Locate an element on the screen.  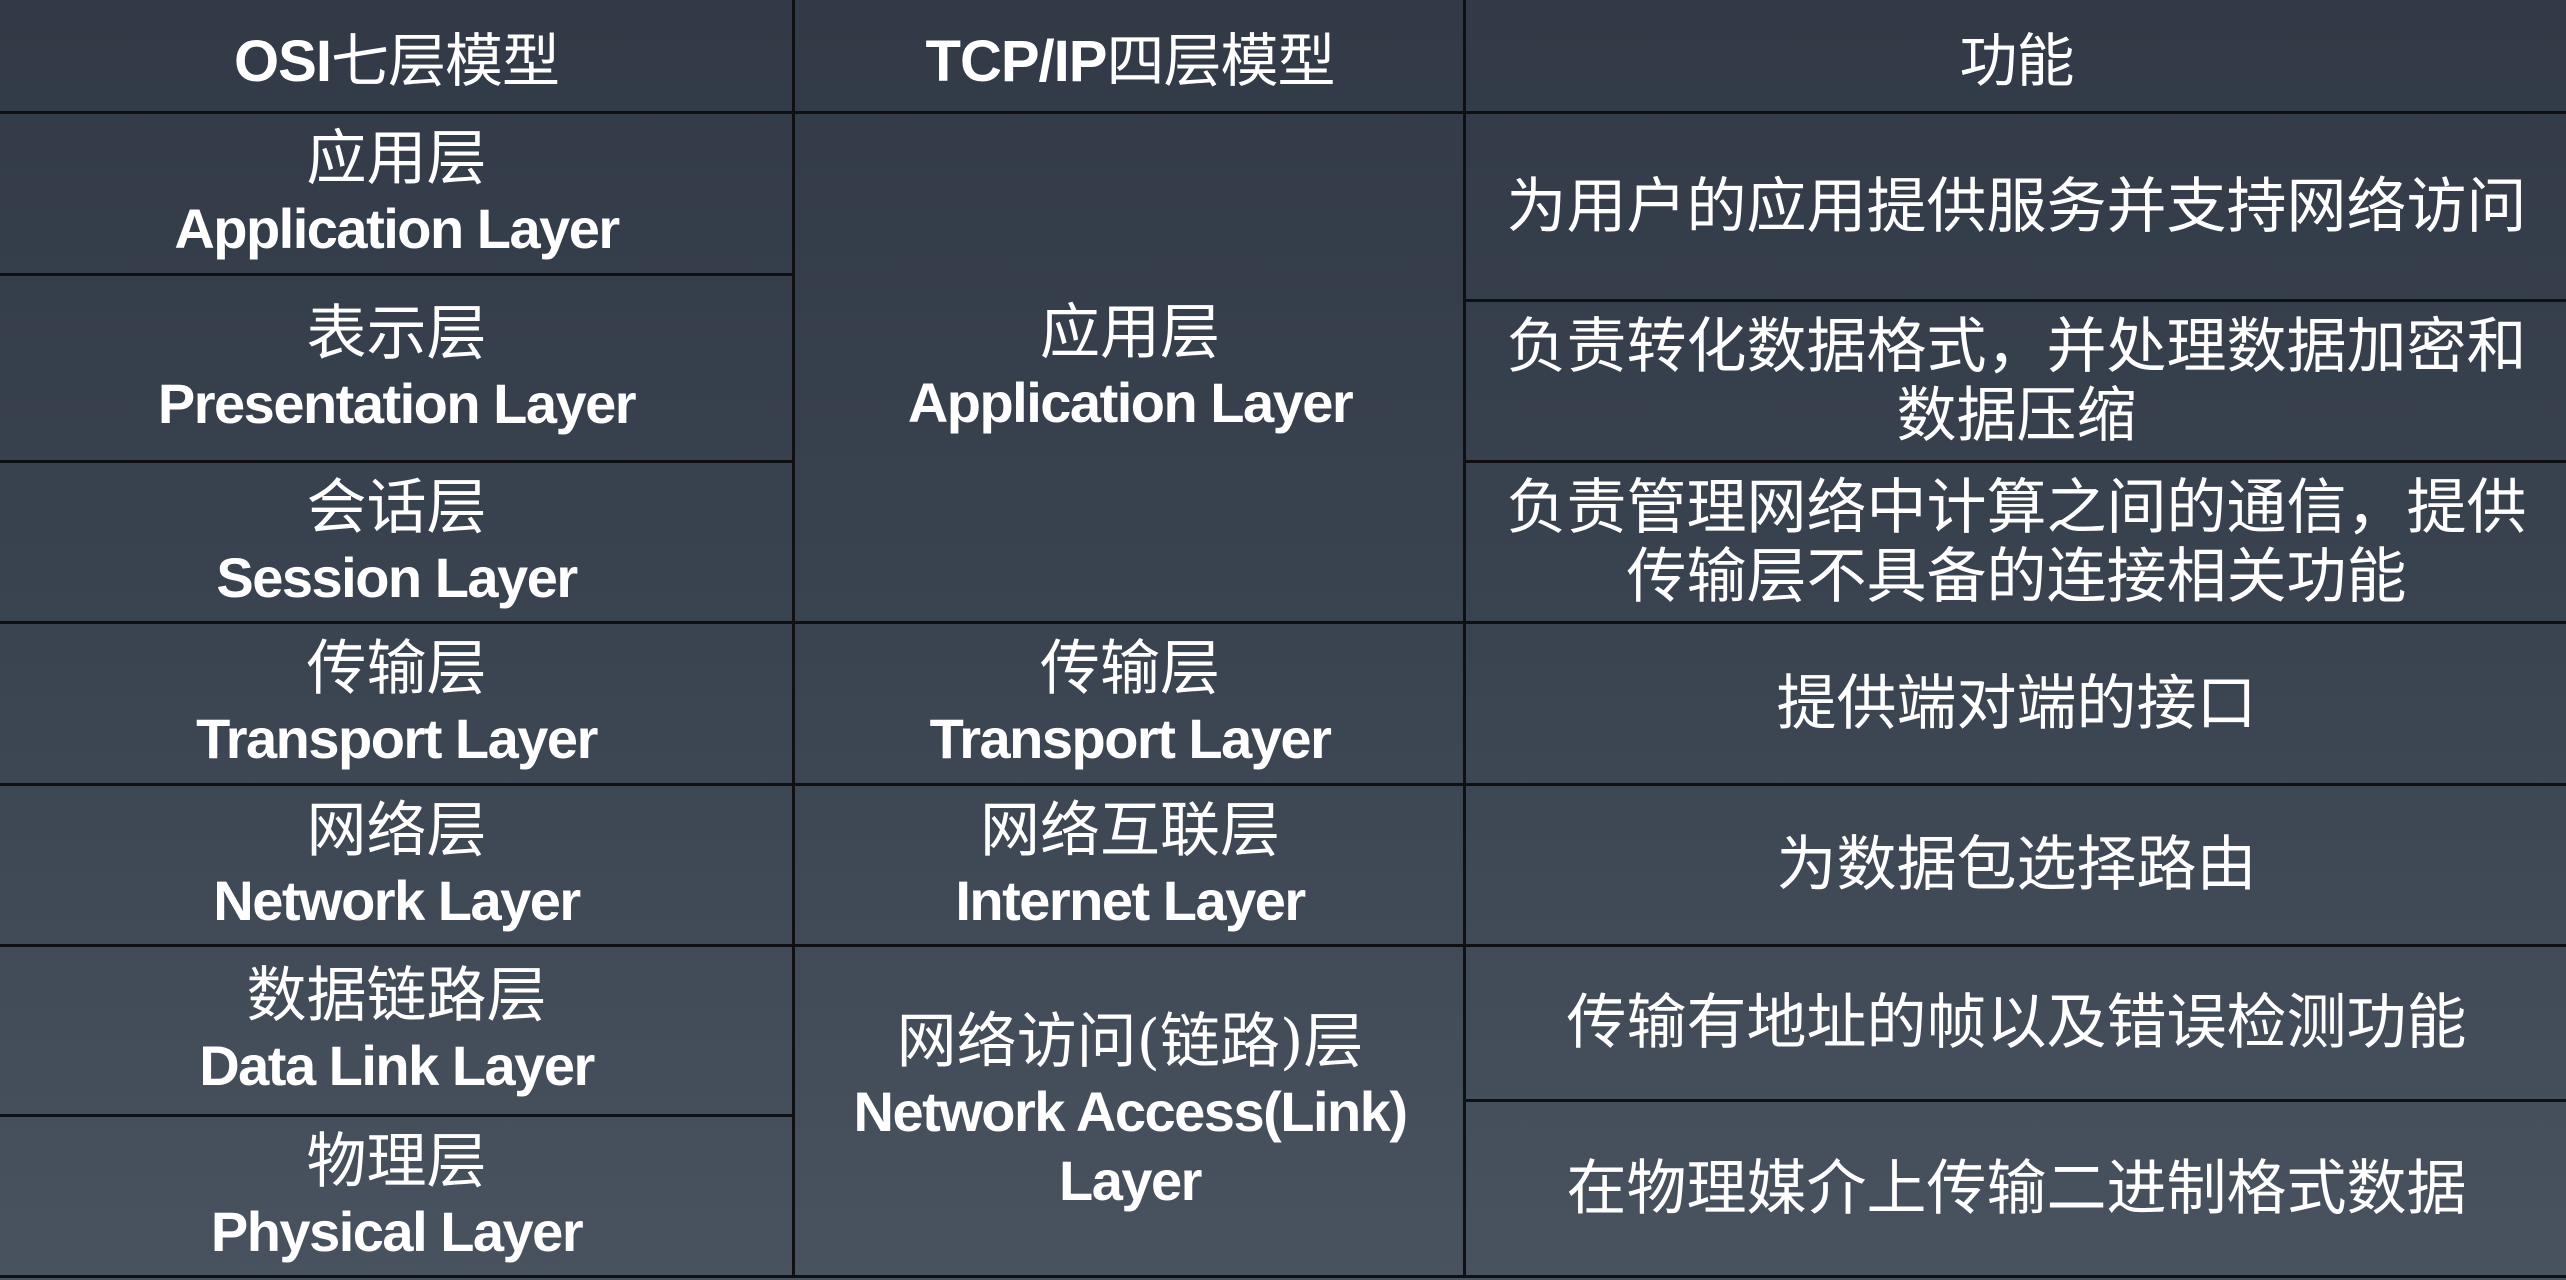
tcpip-layer-internet: 网络互联层 Internet Layer is located at coordinates (1130, 863).